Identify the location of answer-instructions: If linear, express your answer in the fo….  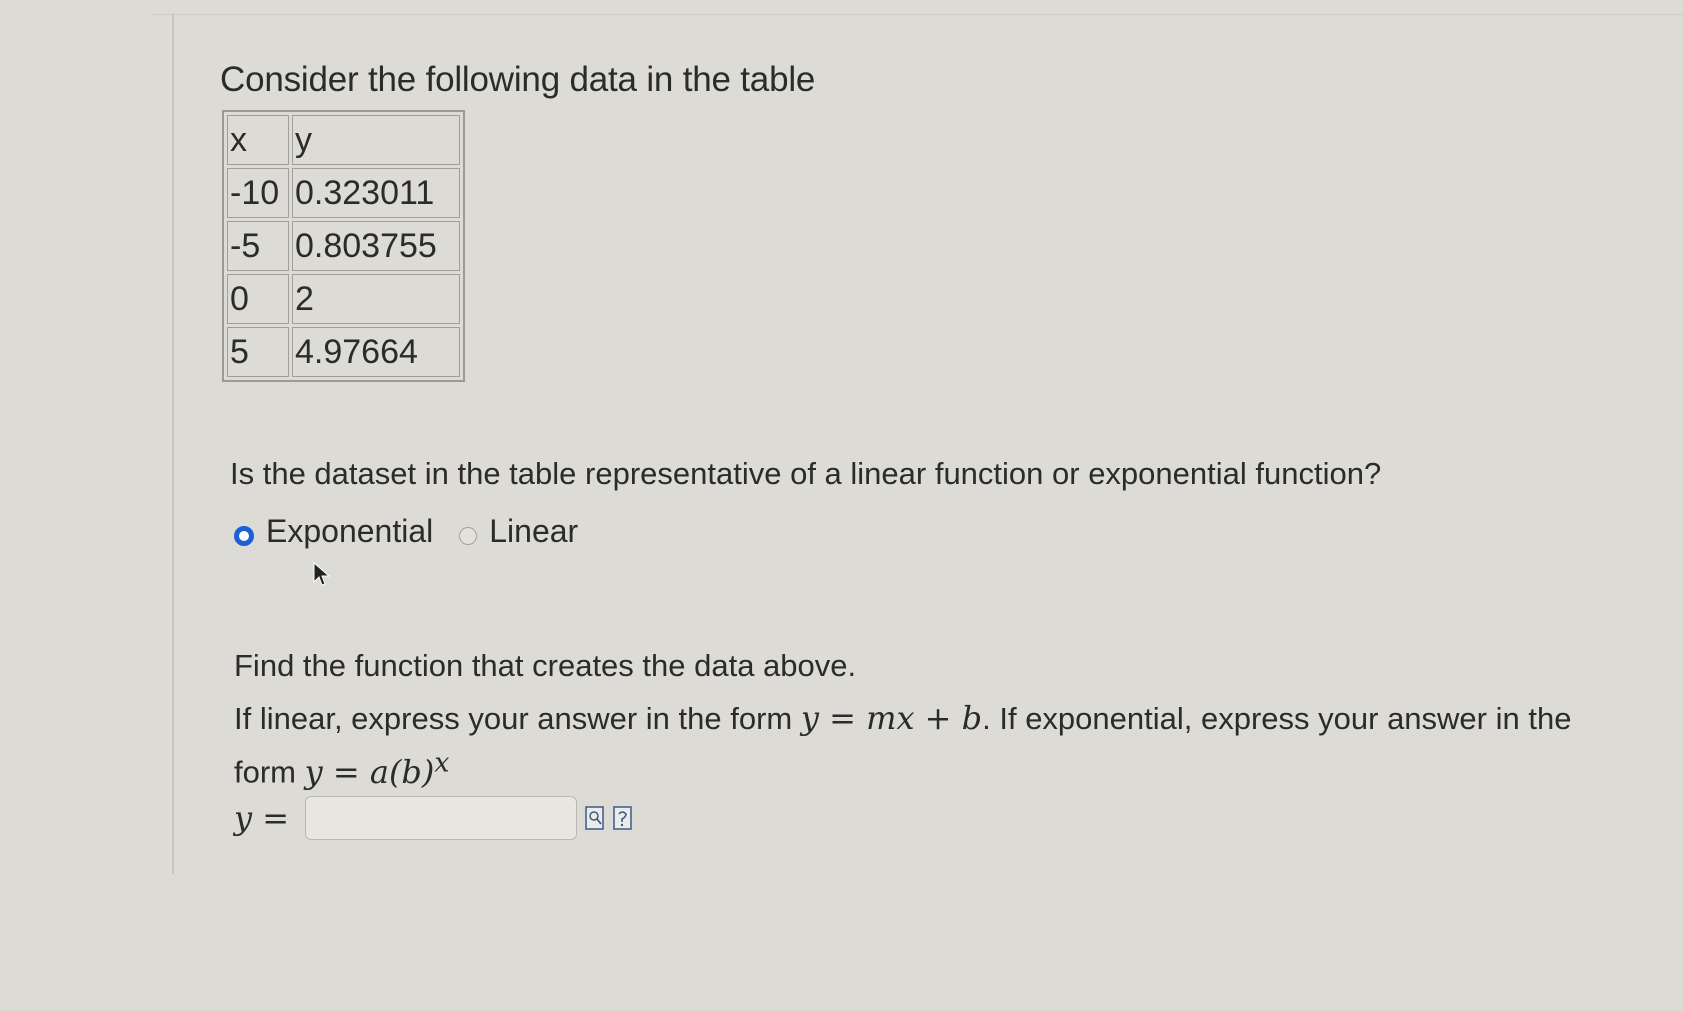
(934, 745).